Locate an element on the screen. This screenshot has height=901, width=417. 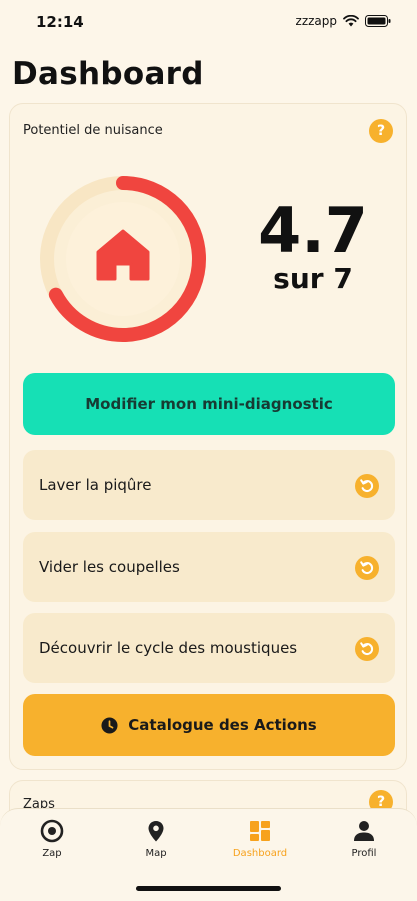
page-title: Dashboard is located at coordinates (108, 74).